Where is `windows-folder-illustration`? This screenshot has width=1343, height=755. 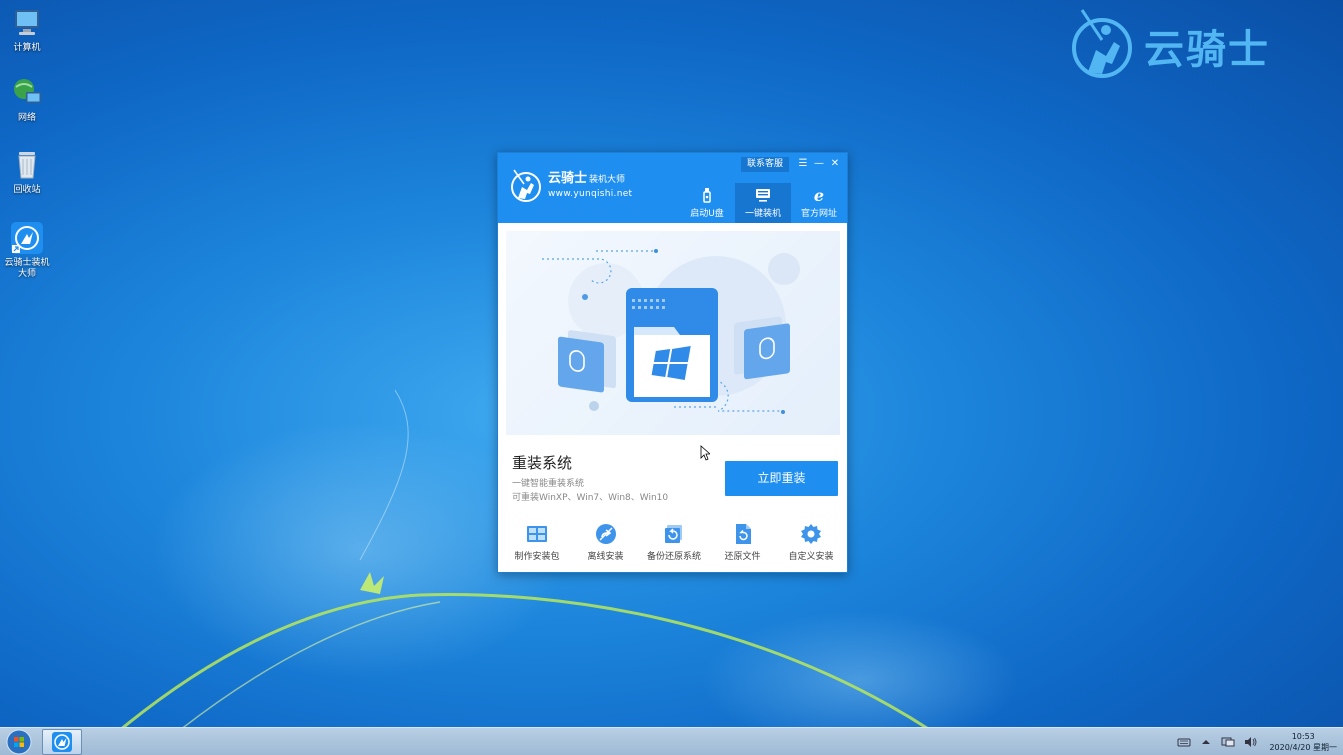
windows-folder-illustration is located at coordinates (671, 331).